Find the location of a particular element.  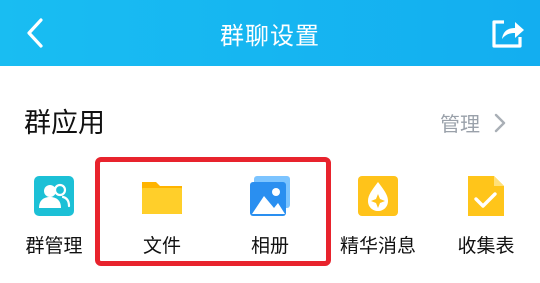

app-group-manage: 群管理 is located at coordinates (54, 216).